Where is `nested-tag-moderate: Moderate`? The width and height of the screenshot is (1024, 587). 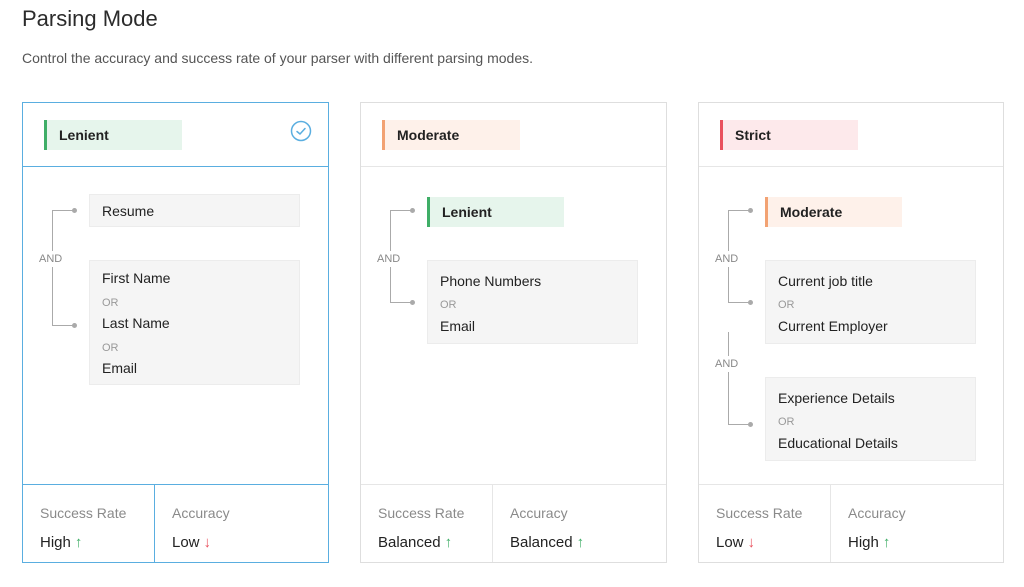 nested-tag-moderate: Moderate is located at coordinates (833, 212).